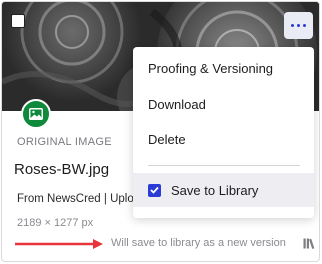 The height and width of the screenshot is (264, 322). I want to click on image-type-badge, so click(36, 114).